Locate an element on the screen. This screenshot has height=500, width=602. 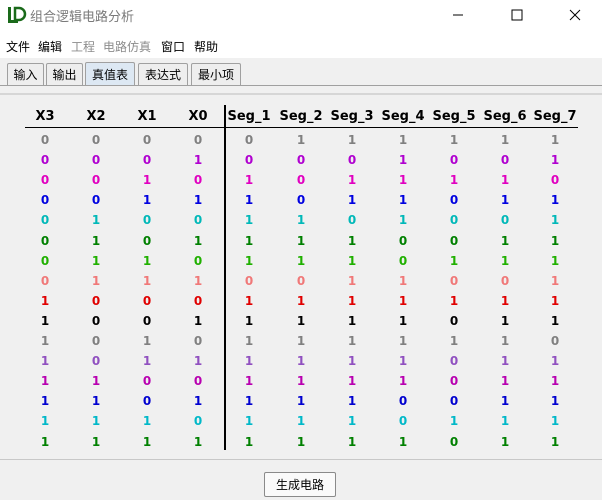
column-header-seg_3: Seg_3 is located at coordinates (352, 116).